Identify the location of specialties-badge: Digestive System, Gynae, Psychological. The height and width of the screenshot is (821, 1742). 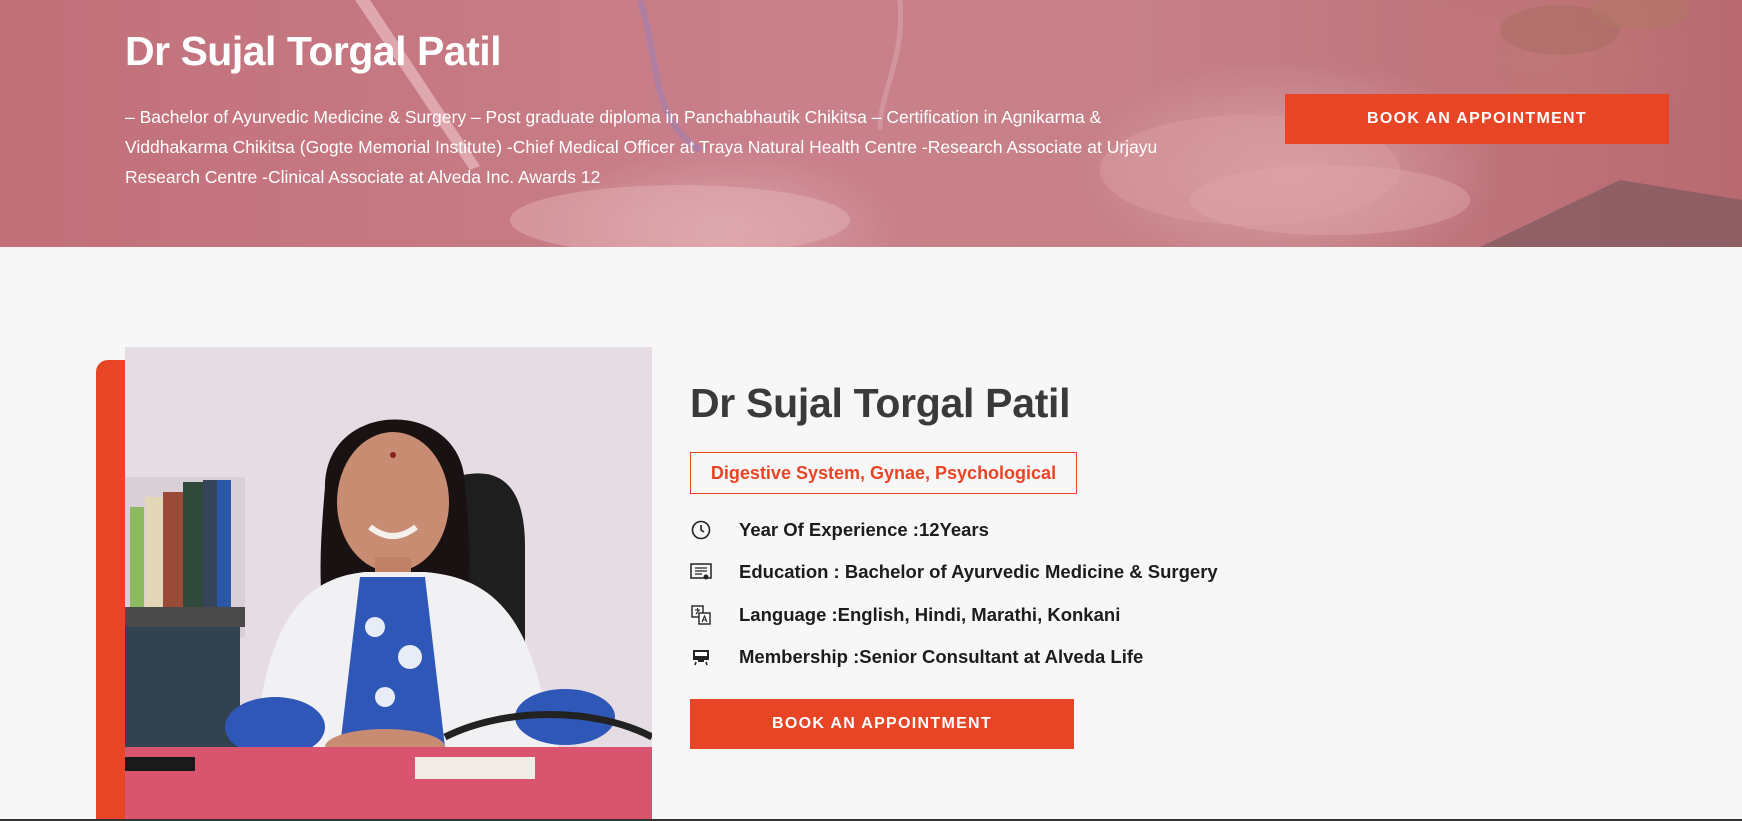
(883, 473).